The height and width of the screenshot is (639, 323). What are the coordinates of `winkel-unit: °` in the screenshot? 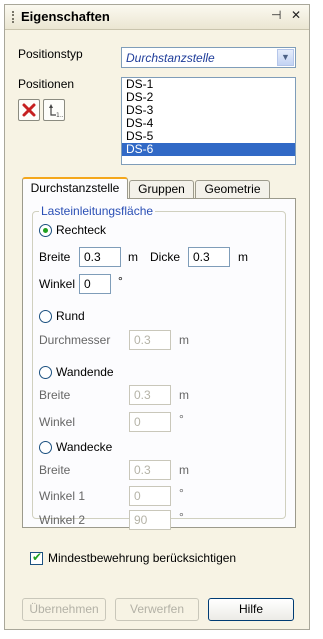 It's located at (120, 281).